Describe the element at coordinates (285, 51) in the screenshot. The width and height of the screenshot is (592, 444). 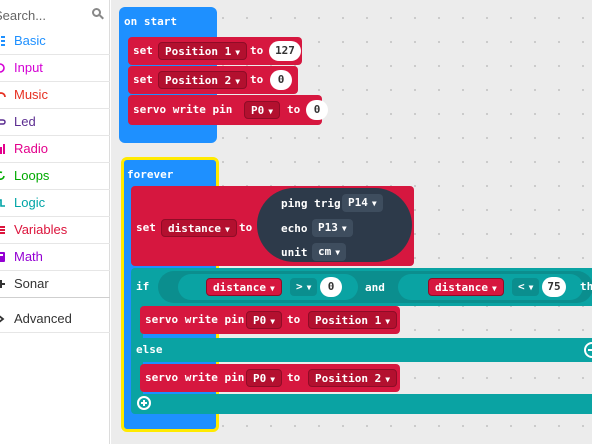
I see `value-input: 127` at that location.